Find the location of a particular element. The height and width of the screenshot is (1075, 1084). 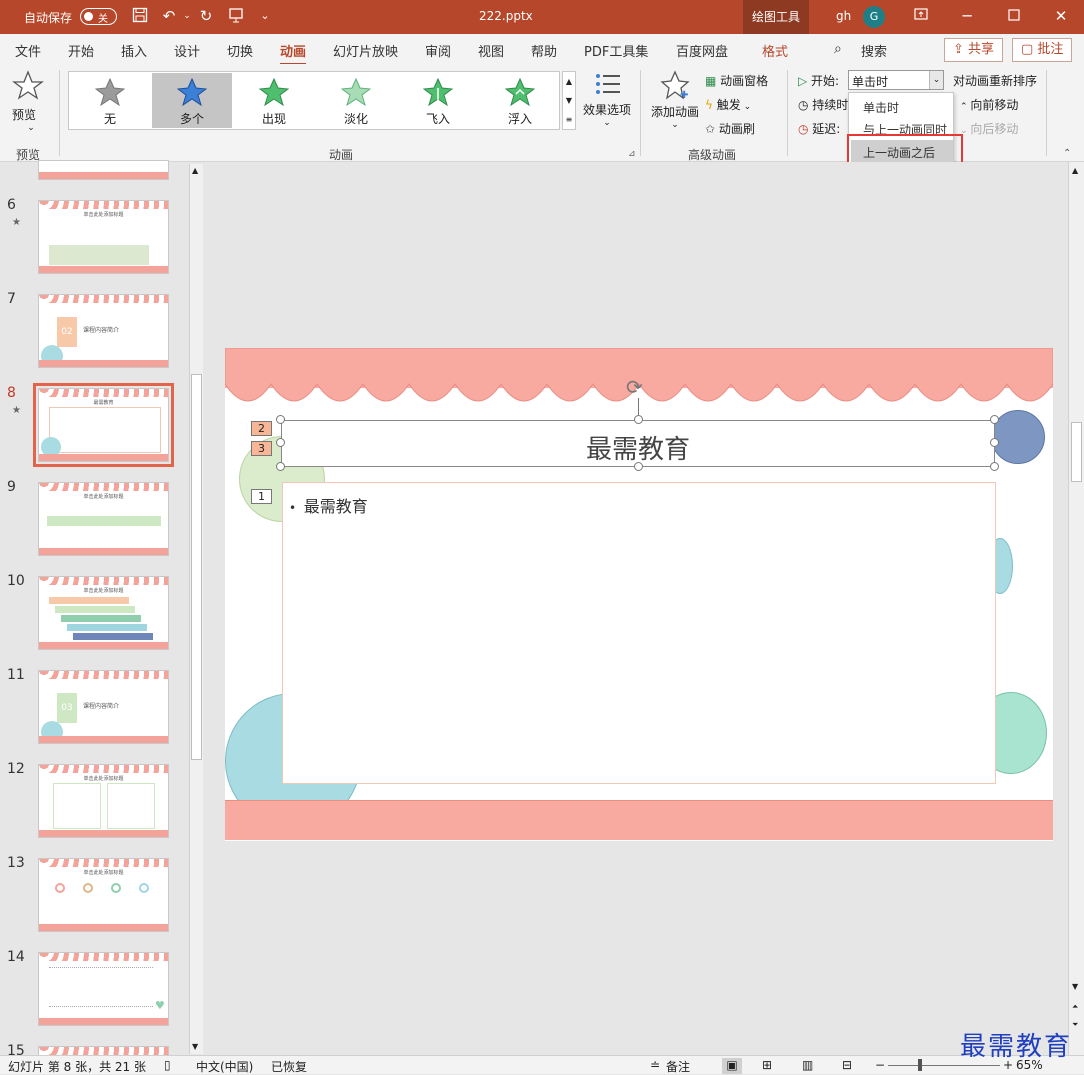

next-slide-icon: ⏷ is located at coordinates (1075, 1025).